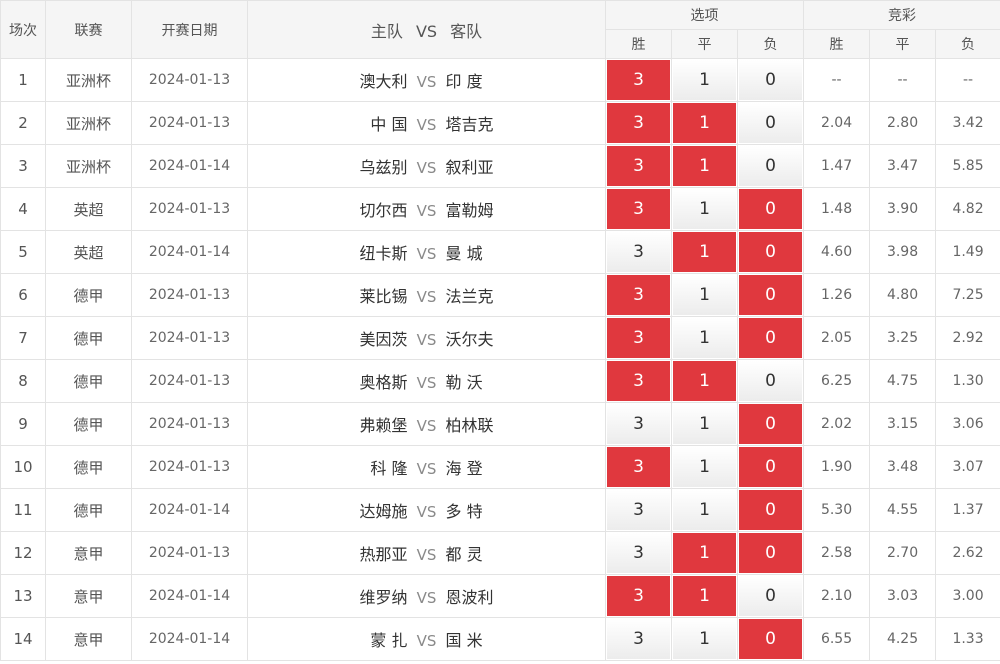 The image size is (1000, 664). What do you see at coordinates (469, 597) in the screenshot?
I see `away-team: 恩波利` at bounding box center [469, 597].